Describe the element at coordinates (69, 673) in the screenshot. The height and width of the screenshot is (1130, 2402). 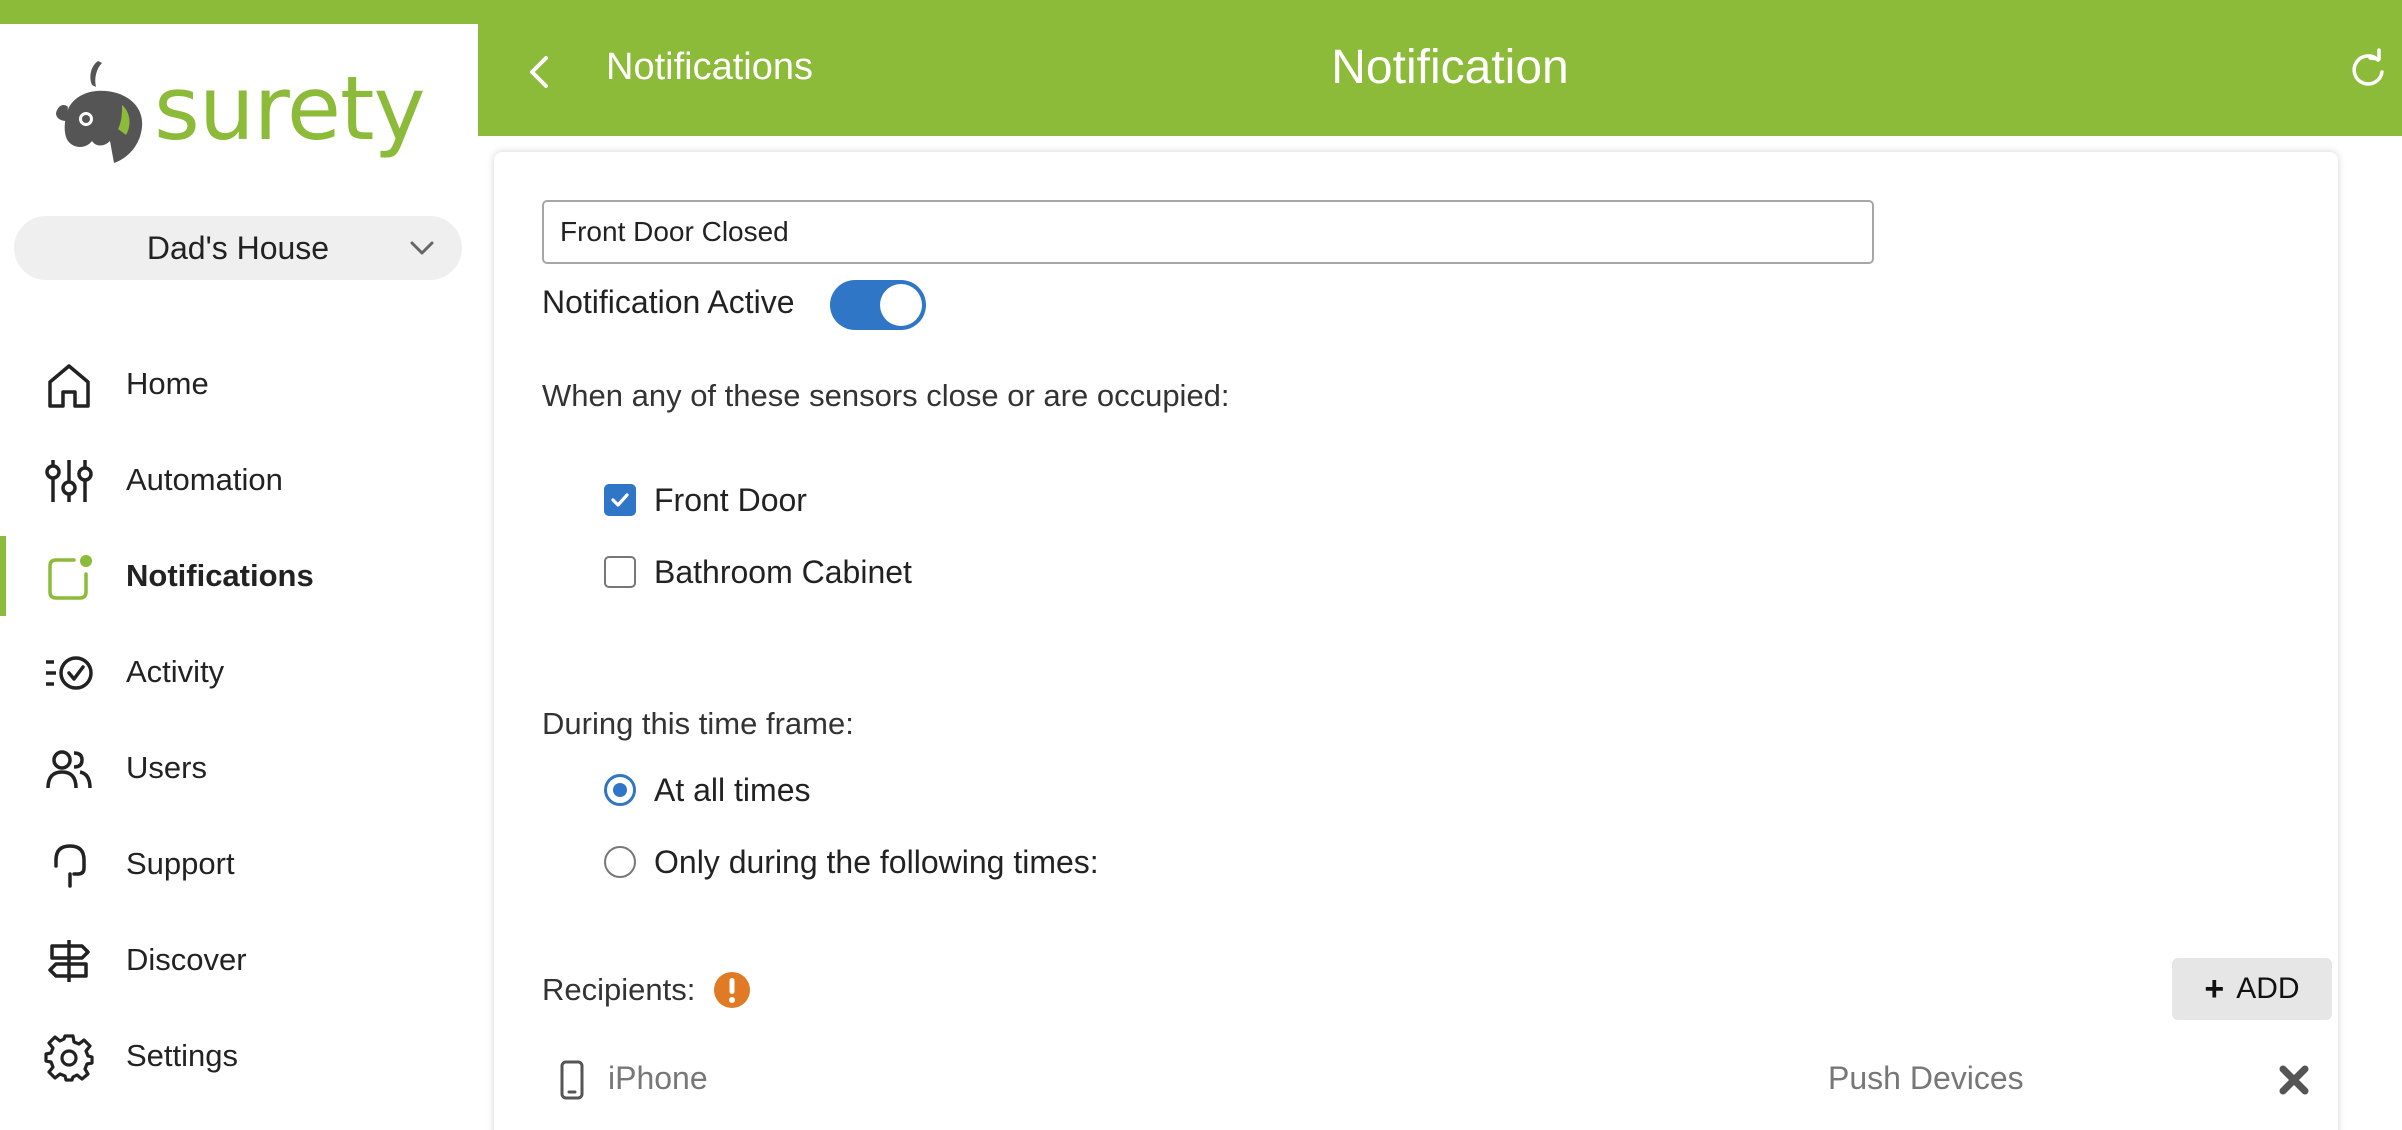
I see `activity-icon` at that location.